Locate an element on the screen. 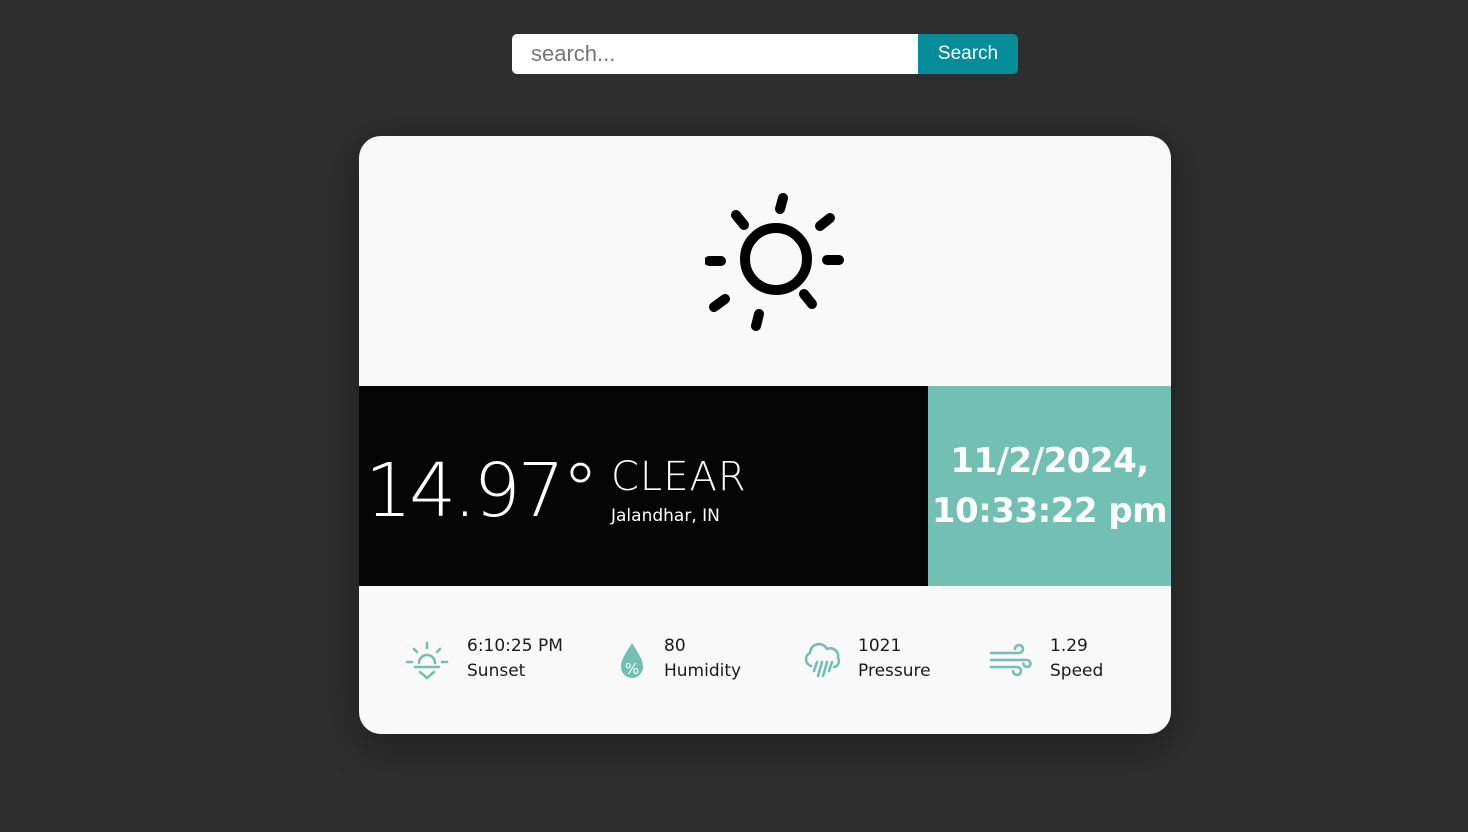 This screenshot has width=1468, height=832. stat-wind-speed: 1.29 Speed is located at coordinates (1074, 662).